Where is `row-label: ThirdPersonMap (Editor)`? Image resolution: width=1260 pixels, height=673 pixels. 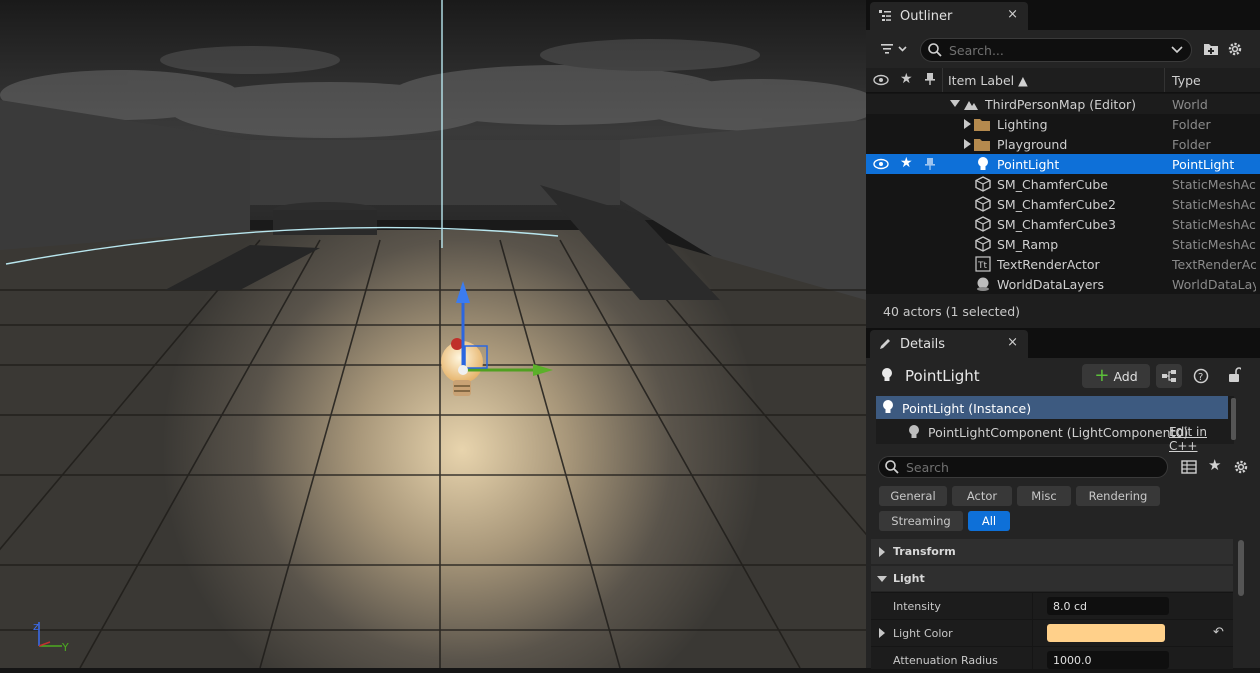
row-label: ThirdPersonMap (Editor) is located at coordinates (1060, 104).